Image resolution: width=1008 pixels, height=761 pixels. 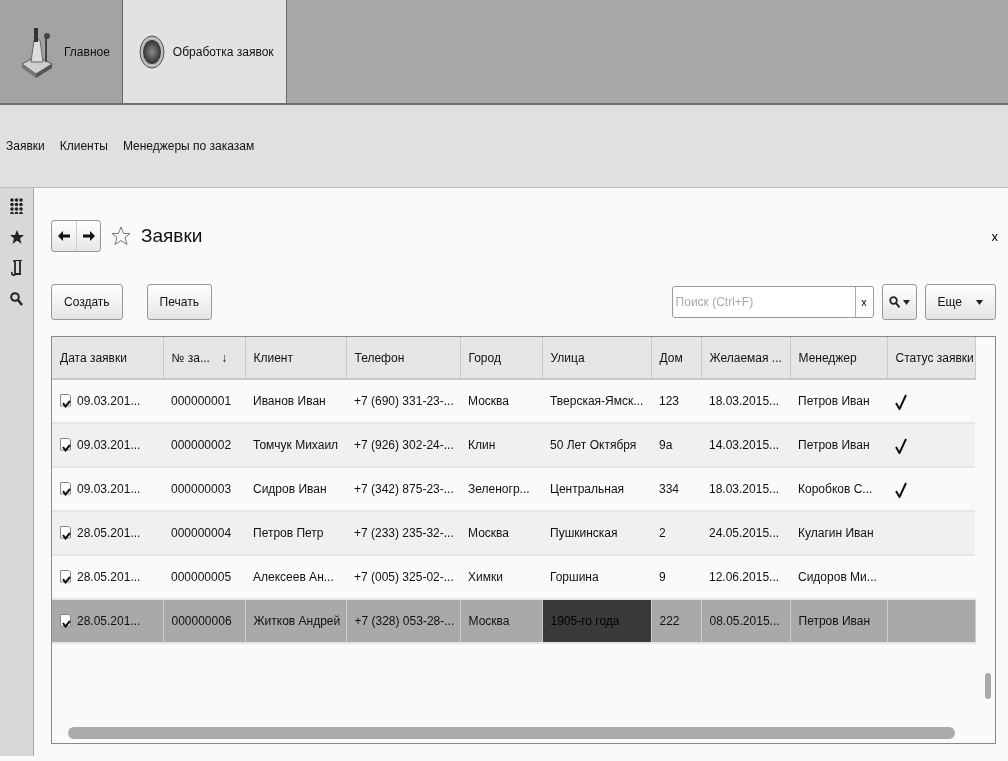 What do you see at coordinates (107, 358) in the screenshot?
I see `column-header: Дата заявки` at bounding box center [107, 358].